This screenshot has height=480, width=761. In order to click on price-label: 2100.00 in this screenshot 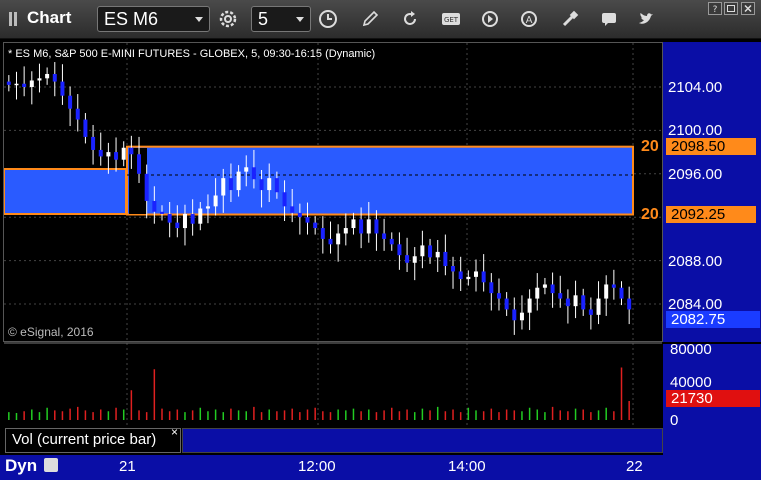, I will do `click(695, 130)`.